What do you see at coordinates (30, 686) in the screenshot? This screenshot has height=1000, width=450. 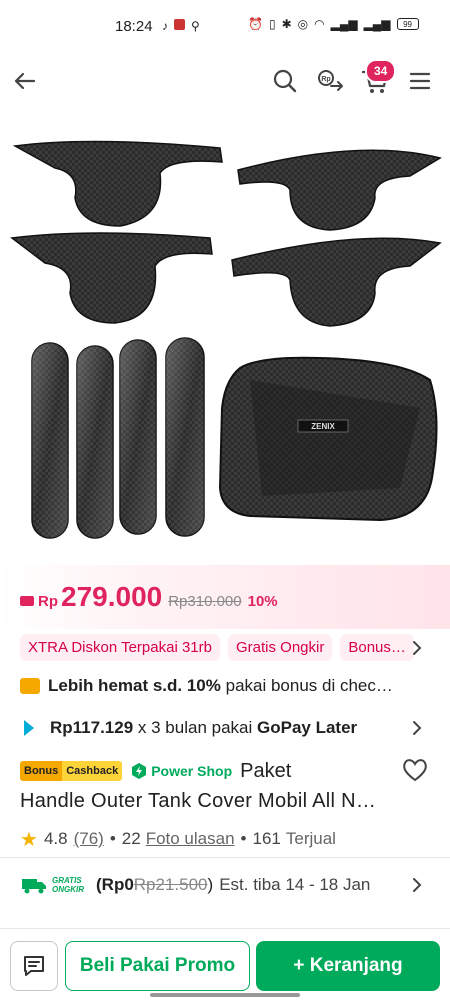 I see `coin-icon` at bounding box center [30, 686].